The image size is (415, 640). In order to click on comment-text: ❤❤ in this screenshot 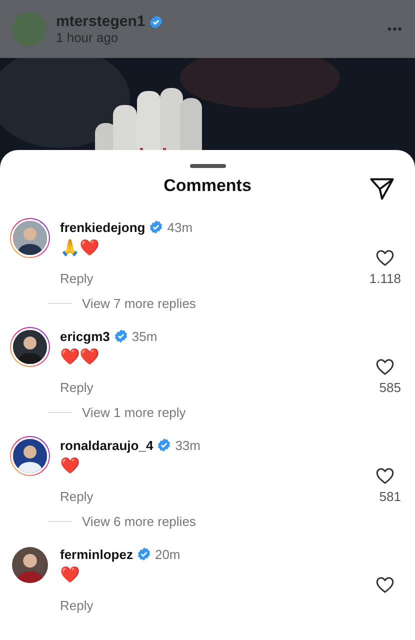, I will do `click(80, 357)`.